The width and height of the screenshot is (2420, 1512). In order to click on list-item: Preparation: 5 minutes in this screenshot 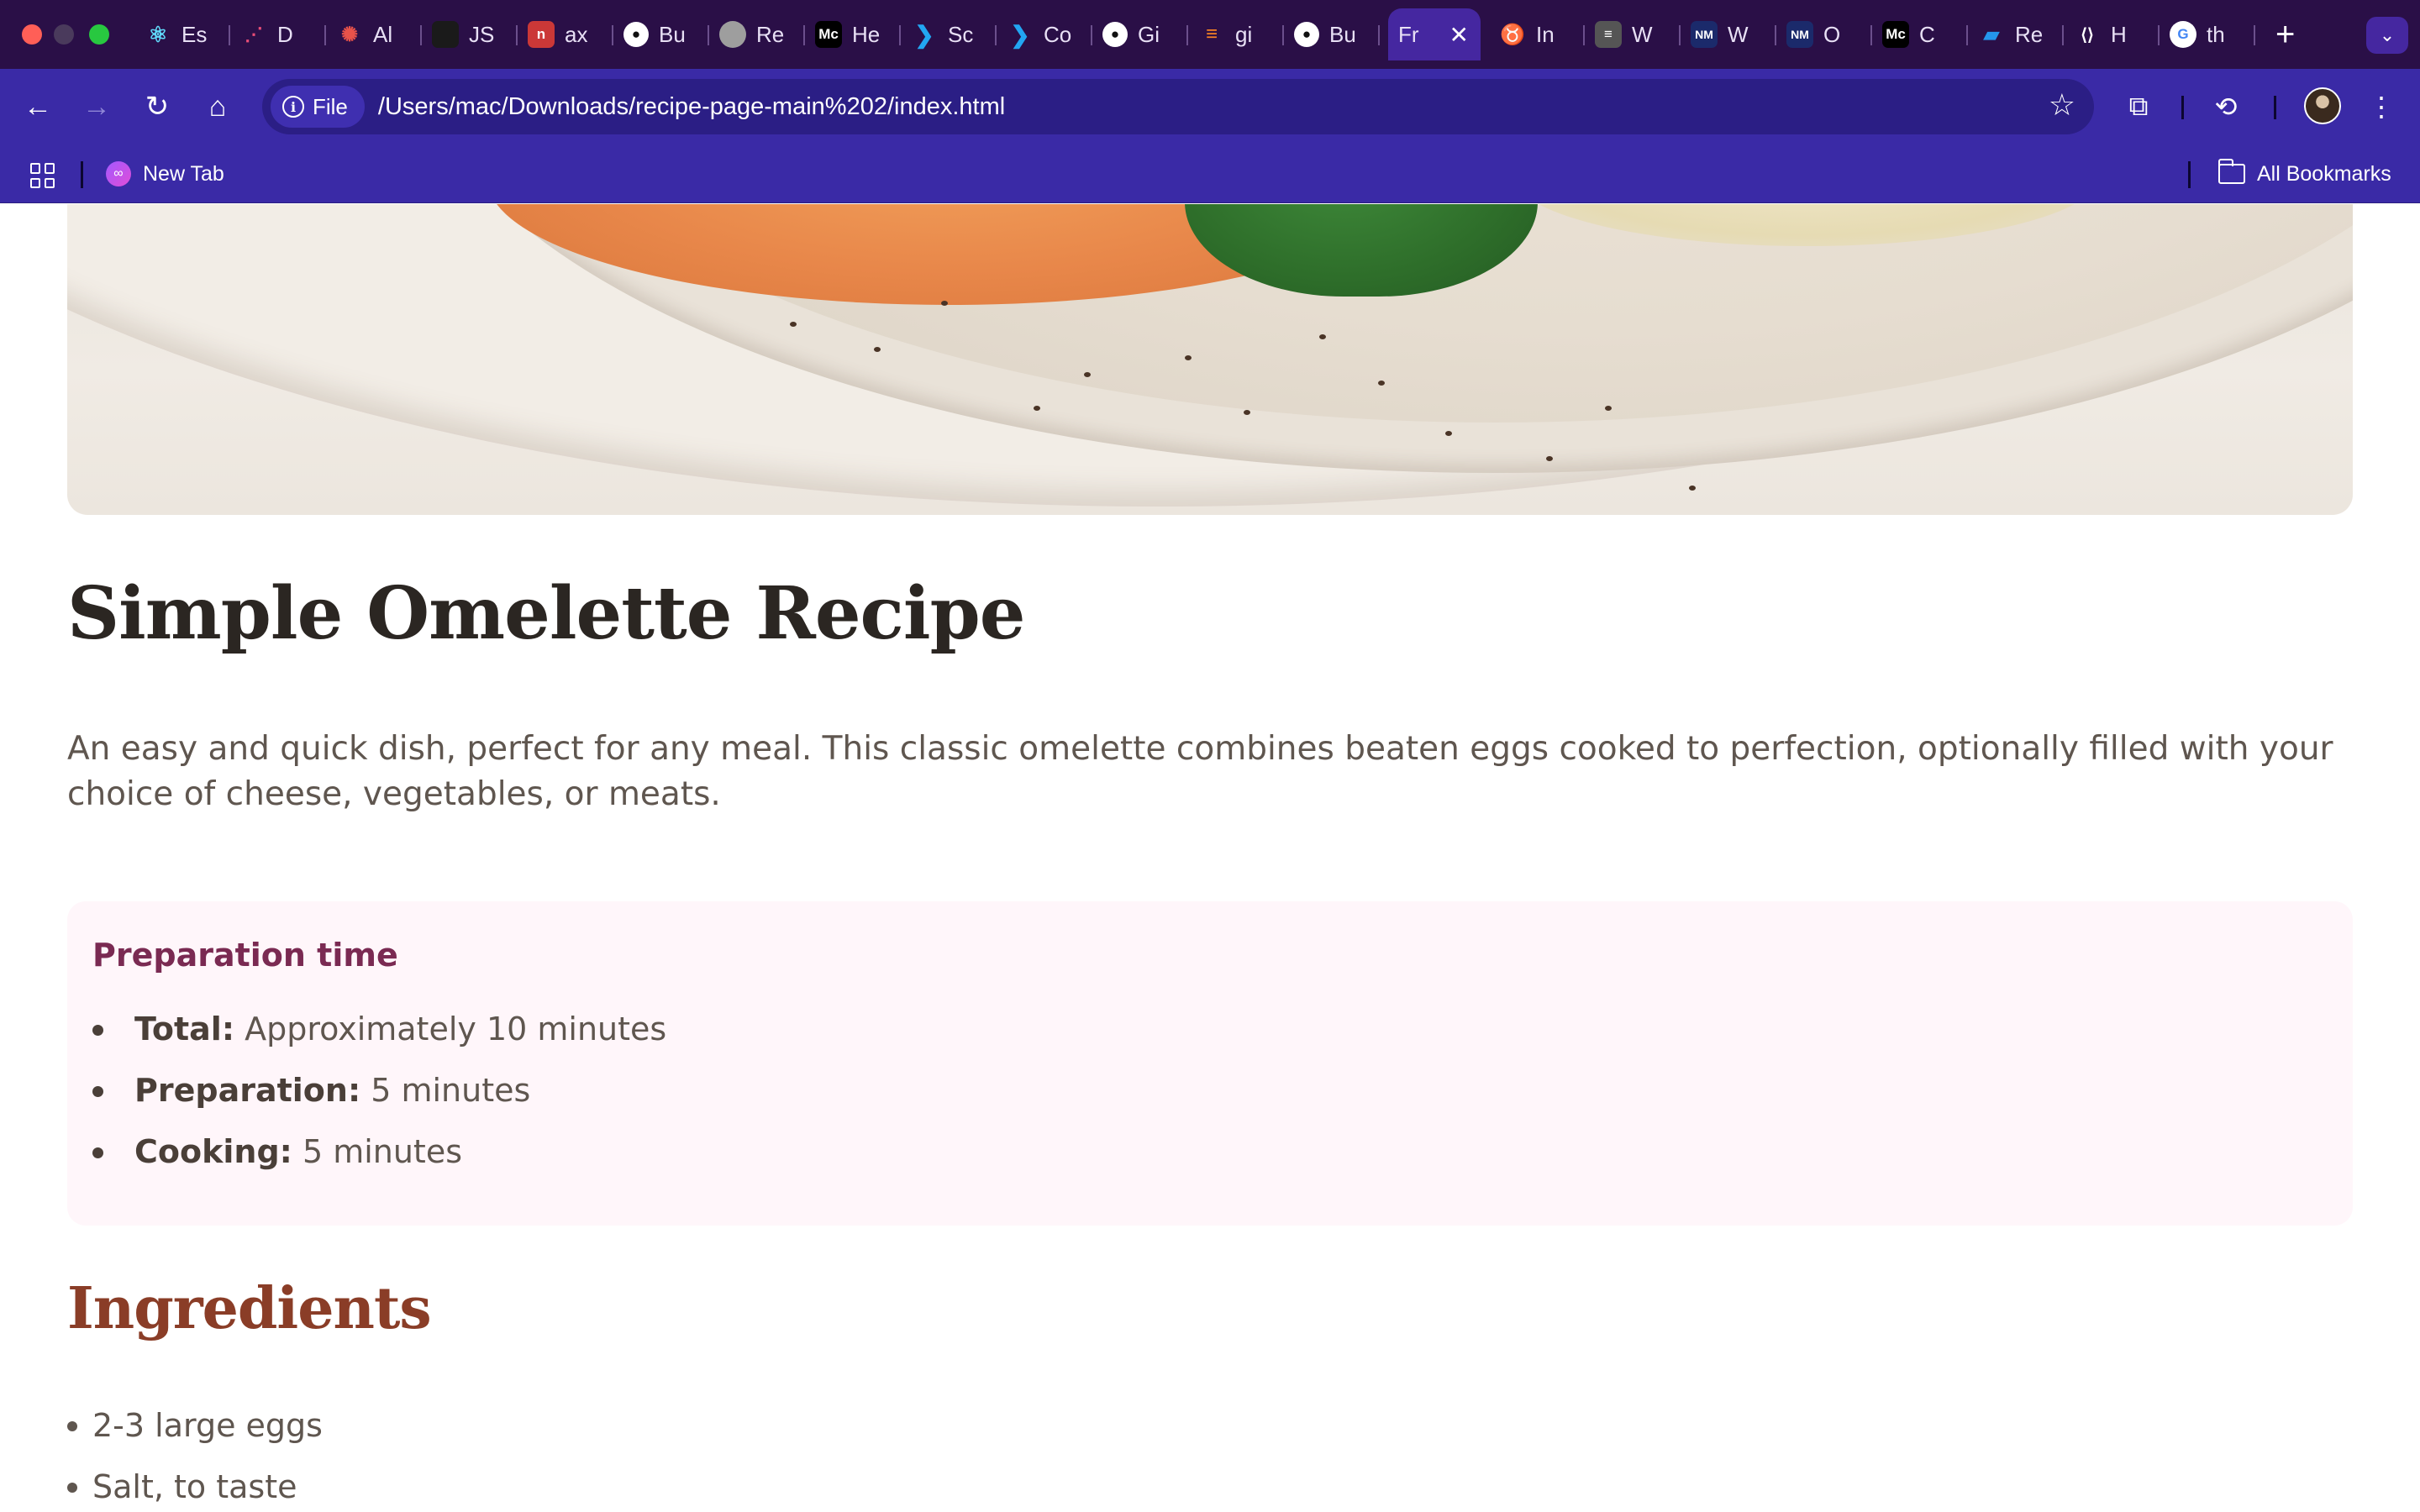, I will do `click(1210, 1090)`.